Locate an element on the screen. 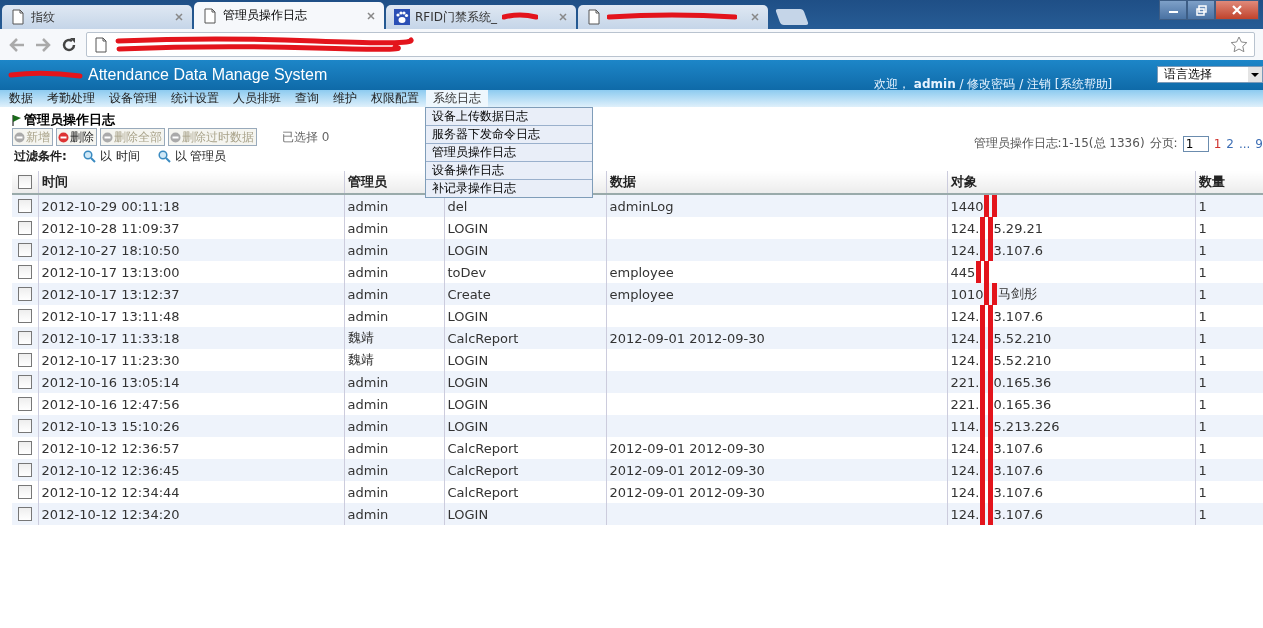 The image size is (1263, 628). user-info: 欢迎， admin / 修改密码 / 注销 [系统帮助] is located at coordinates (993, 83).